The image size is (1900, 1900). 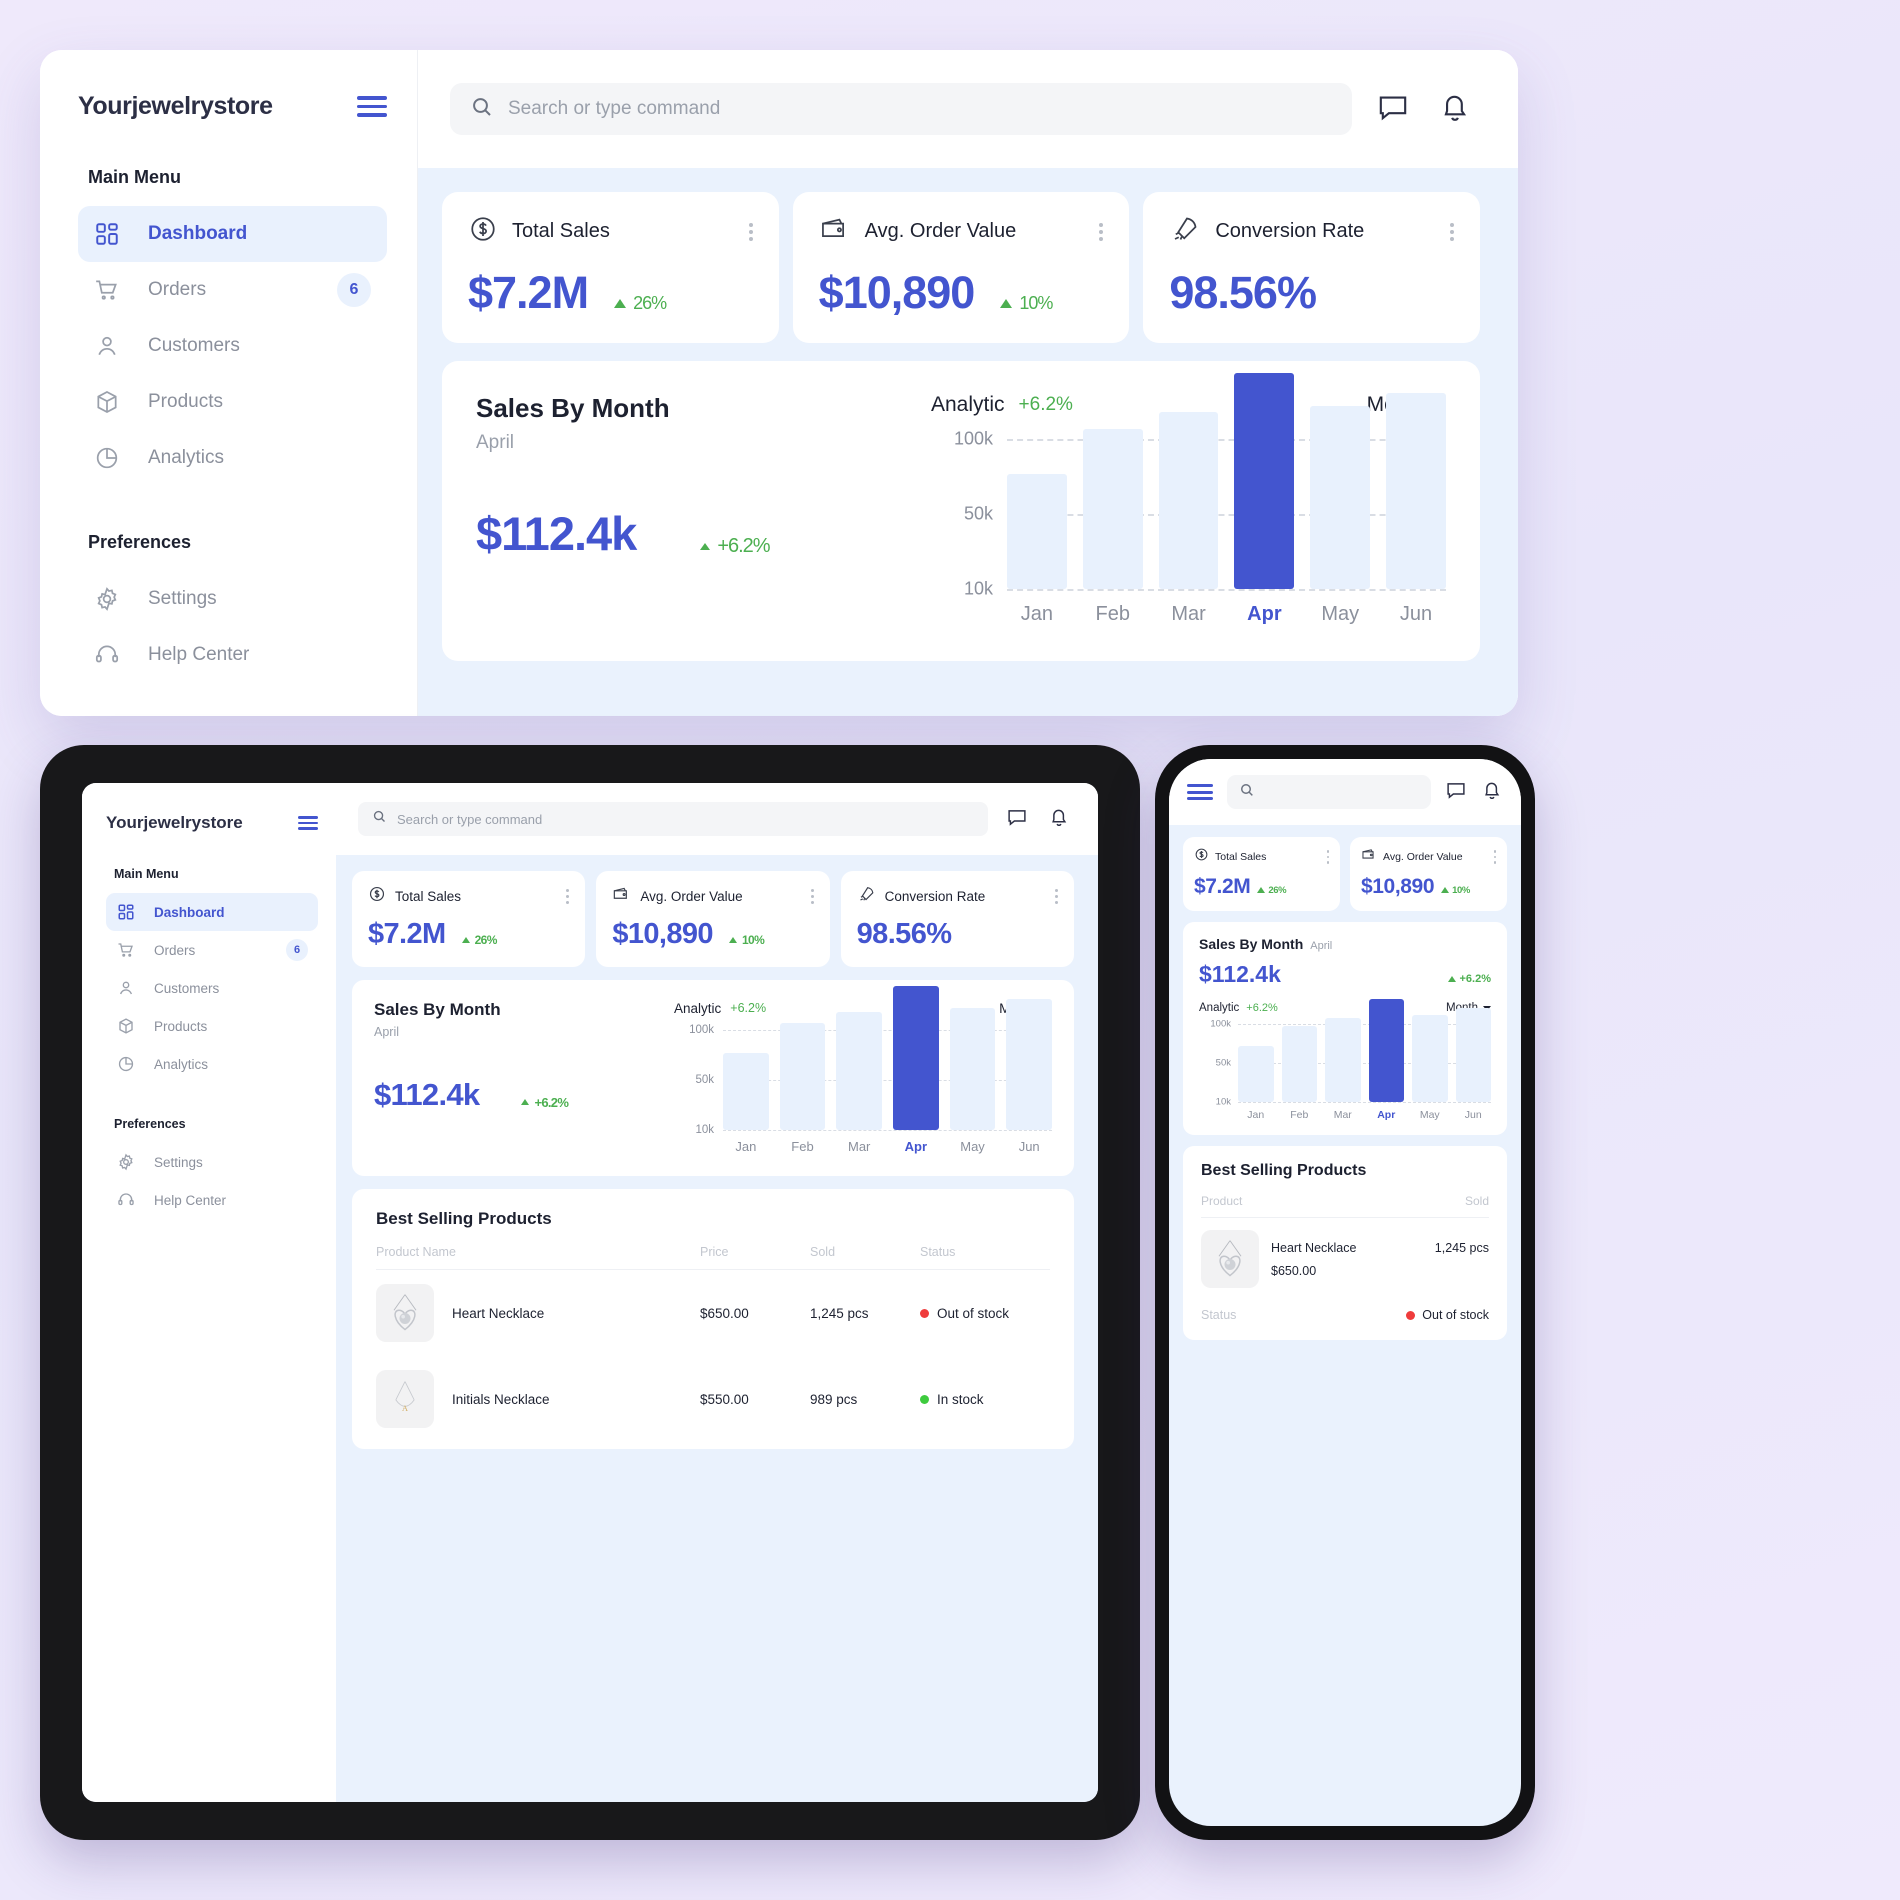 What do you see at coordinates (556, 533) in the screenshot?
I see `sales-value: $112.4k` at bounding box center [556, 533].